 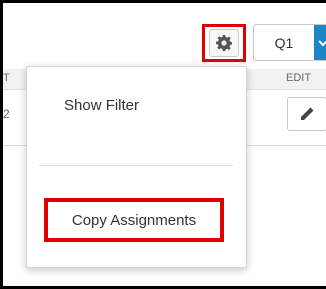 What do you see at coordinates (101, 105) in the screenshot?
I see `menu-item-show-filter: Show Filter` at bounding box center [101, 105].